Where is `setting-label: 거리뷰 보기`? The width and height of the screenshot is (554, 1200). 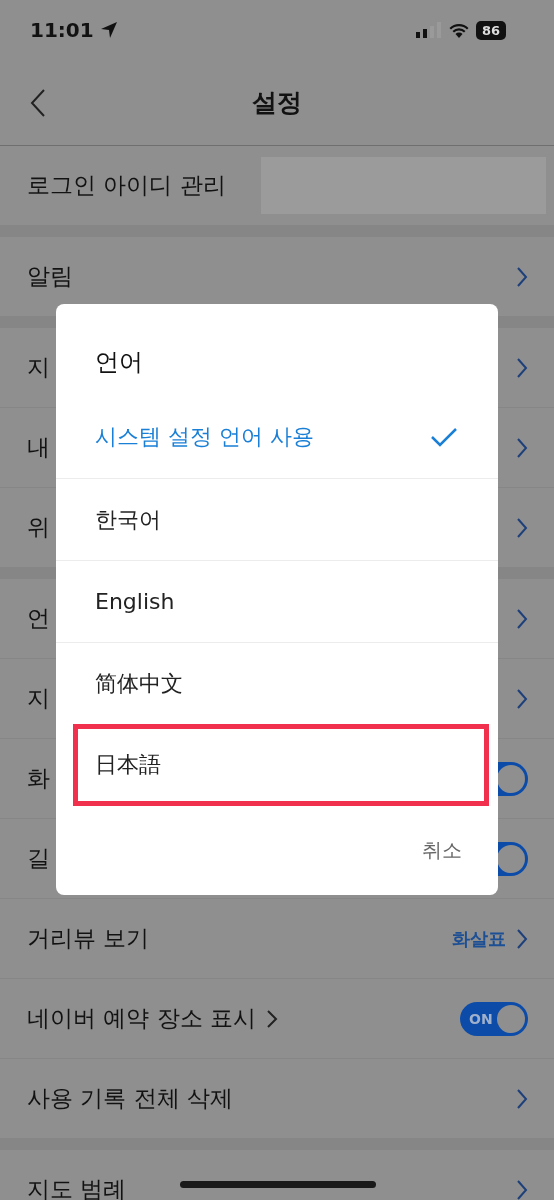 setting-label: 거리뷰 보기 is located at coordinates (88, 938).